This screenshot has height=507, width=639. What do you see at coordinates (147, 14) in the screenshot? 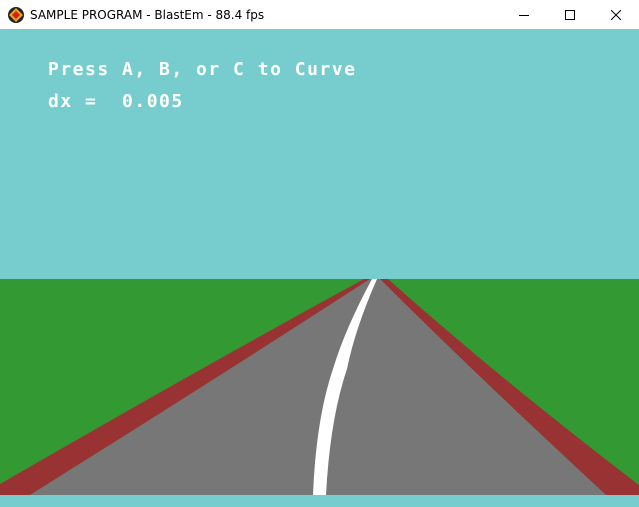
I see `window-title: SAMPLE PROGRAM - BlastEm - 88.4 fps` at bounding box center [147, 14].